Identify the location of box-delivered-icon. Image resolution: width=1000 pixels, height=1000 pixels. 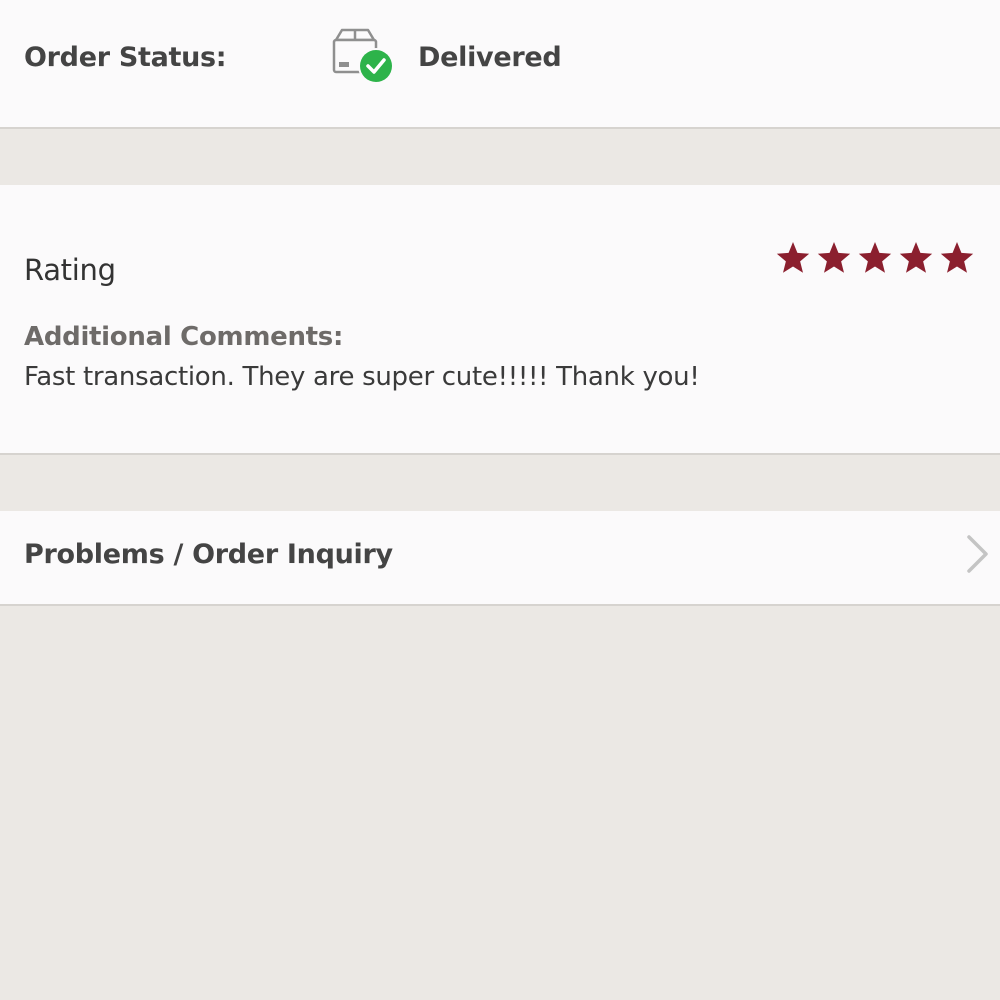
(363, 56).